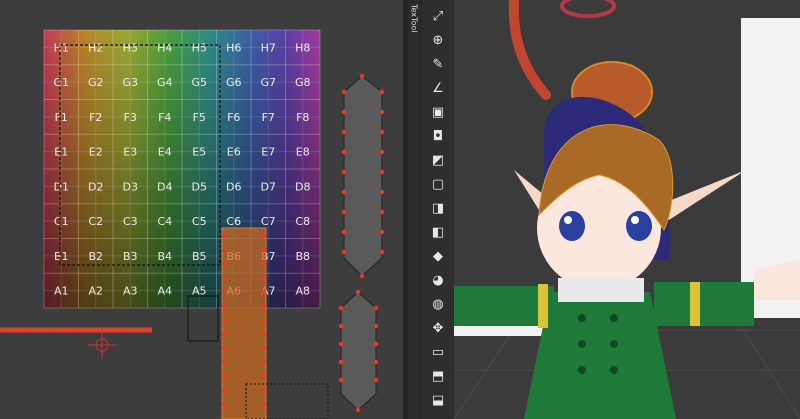 The image size is (800, 419). I want to click on cube-inset-icon: ◘, so click(438, 136).